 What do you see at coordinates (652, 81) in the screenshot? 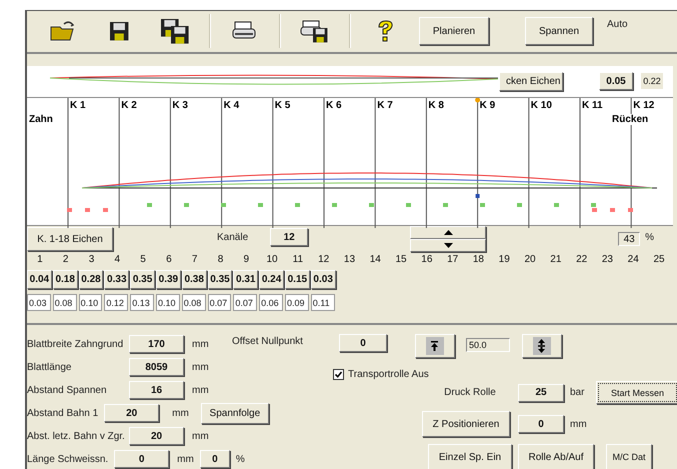
I see `reading-field: 0.22` at bounding box center [652, 81].